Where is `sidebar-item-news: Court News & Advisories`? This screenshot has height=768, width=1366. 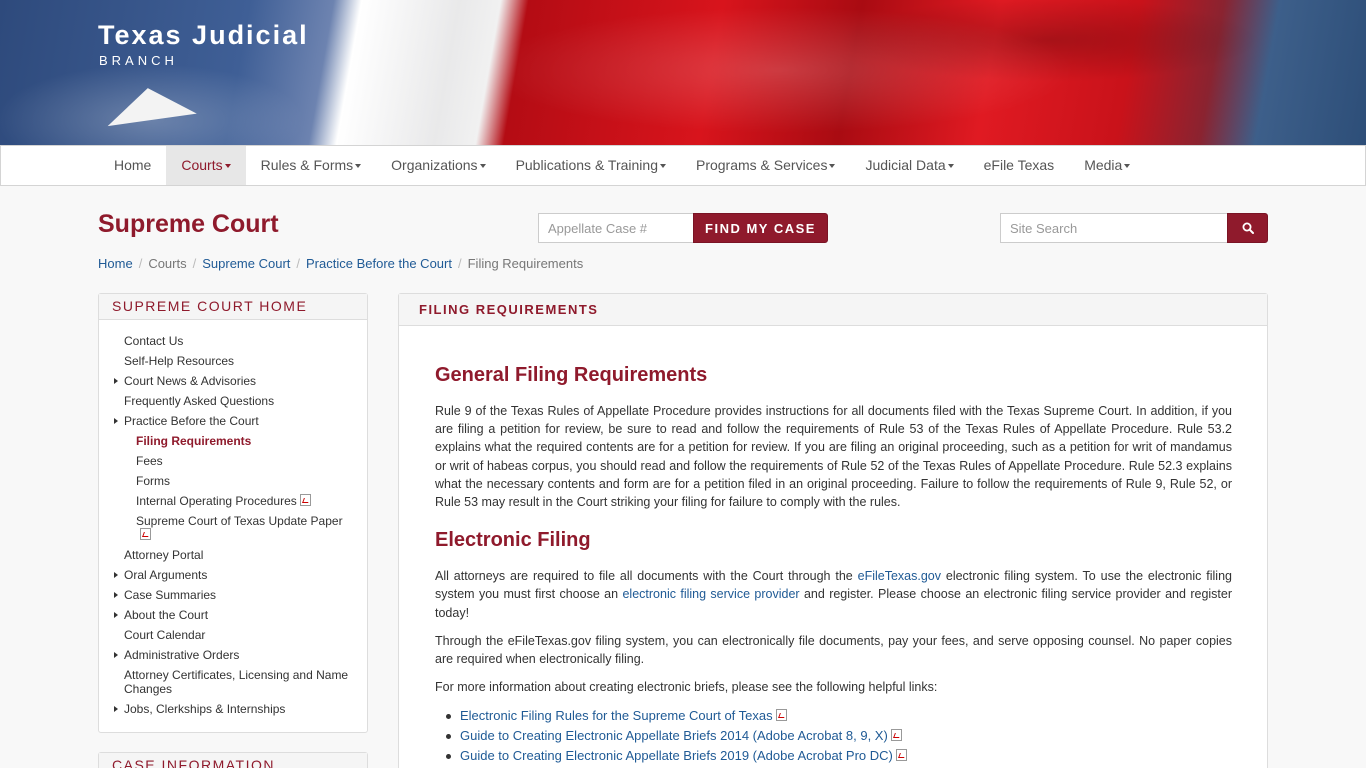
sidebar-item-news: Court News & Advisories is located at coordinates (233, 381).